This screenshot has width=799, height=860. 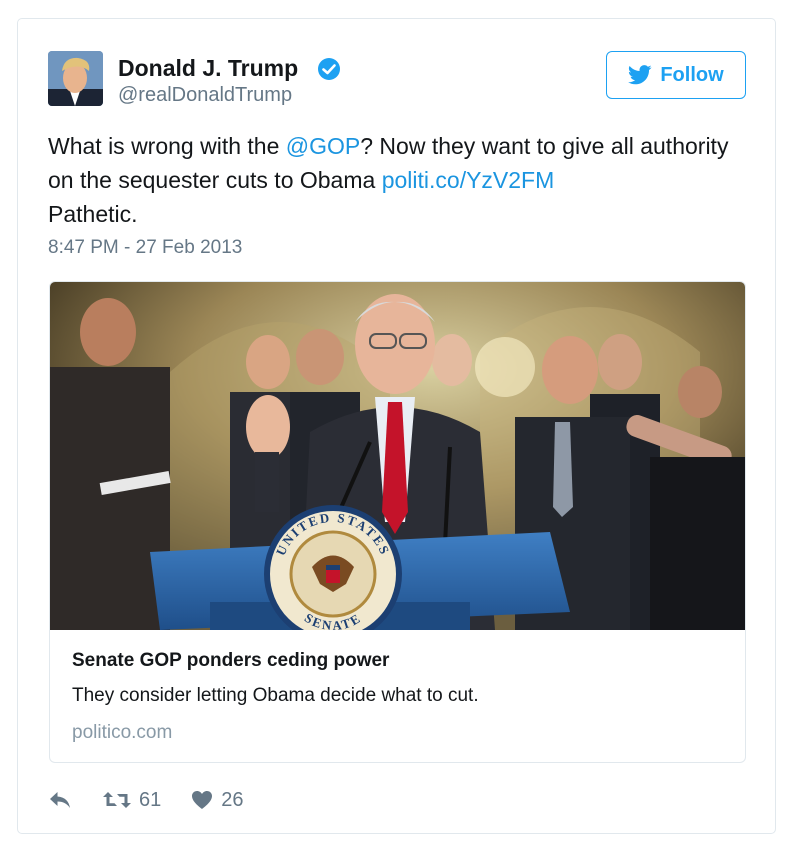 I want to click on tweet-text-part3: Pathetic., so click(x=93, y=214).